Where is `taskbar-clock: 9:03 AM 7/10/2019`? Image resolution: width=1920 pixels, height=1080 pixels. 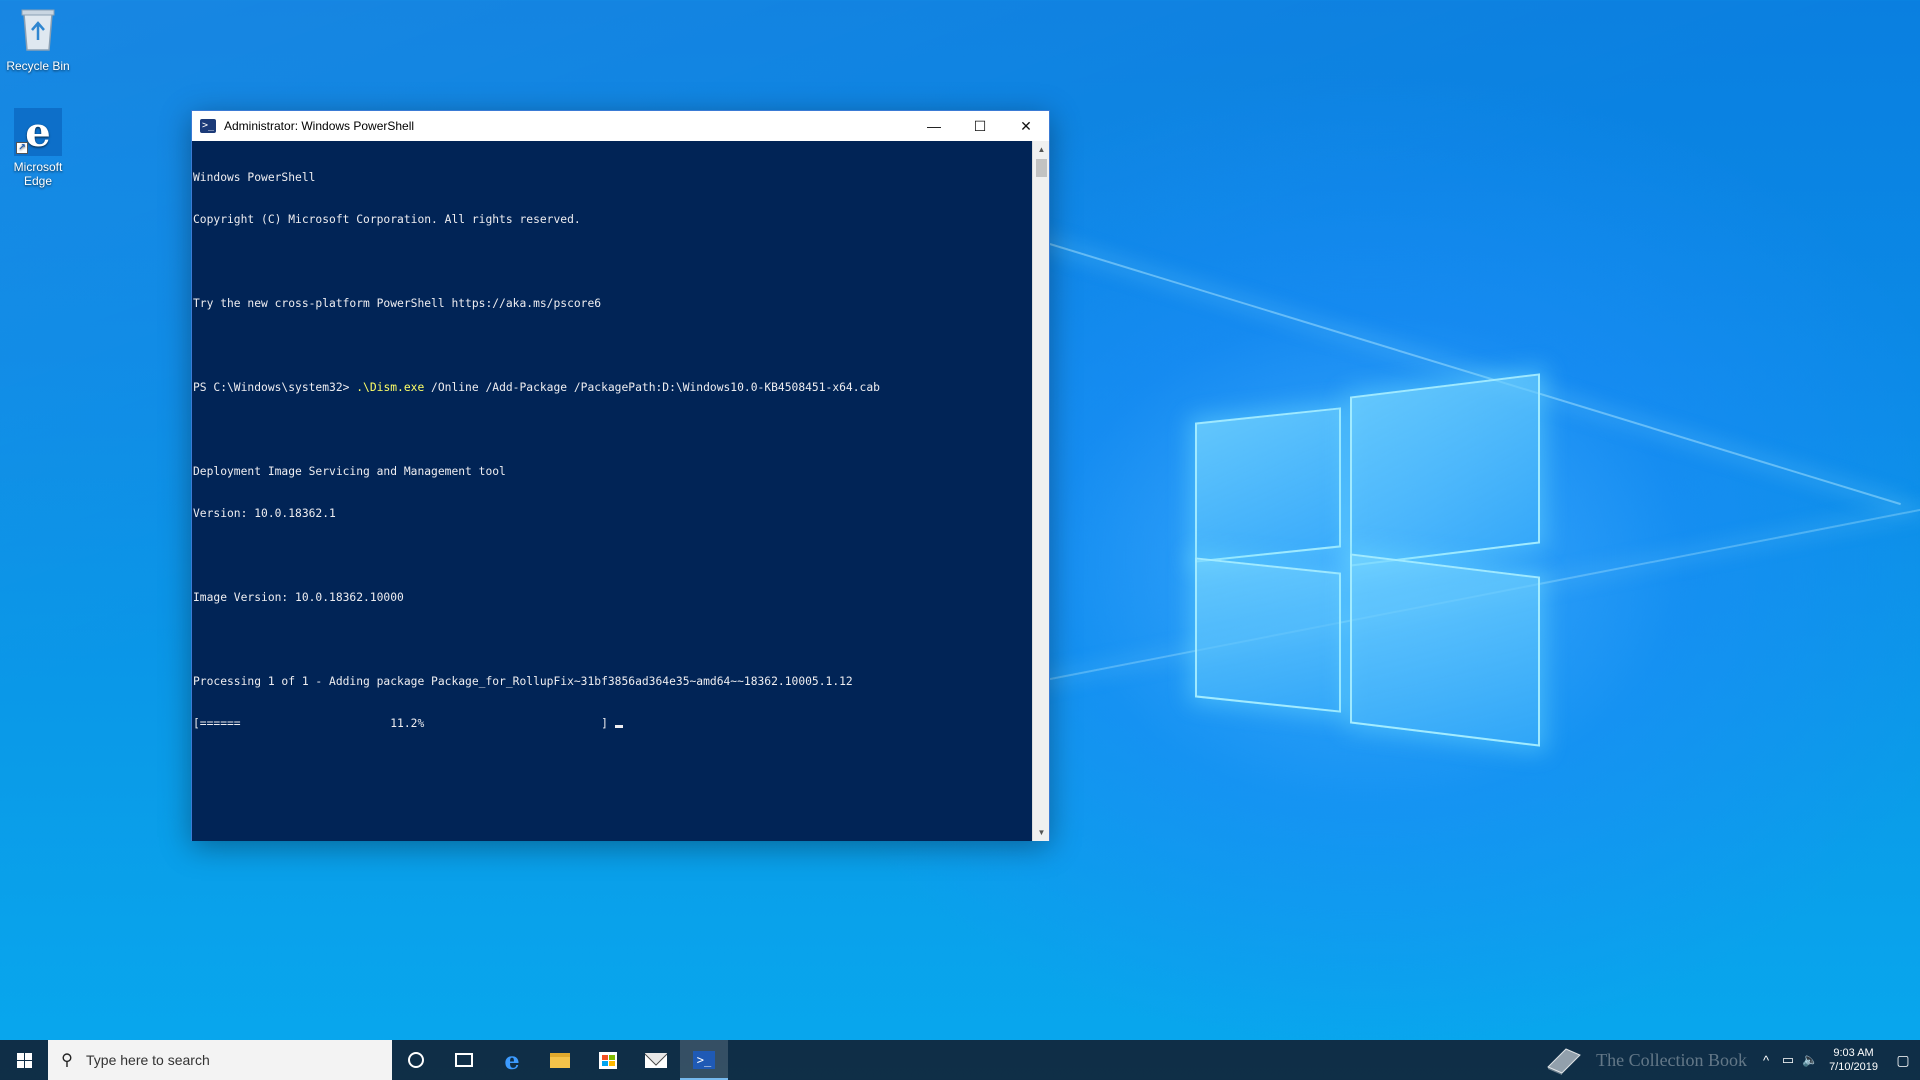 taskbar-clock: 9:03 AM 7/10/2019 is located at coordinates (1853, 1060).